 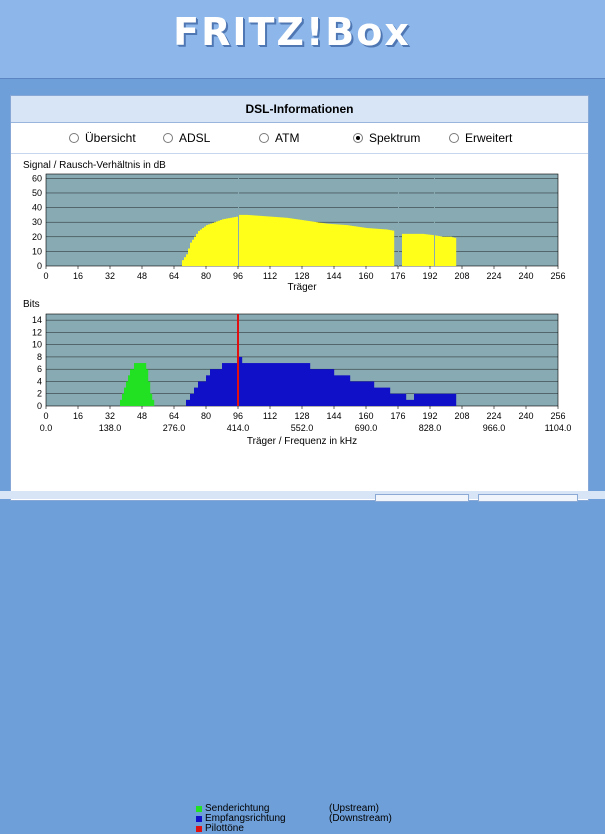 I want to click on tab-label: ATM, so click(x=287, y=138).